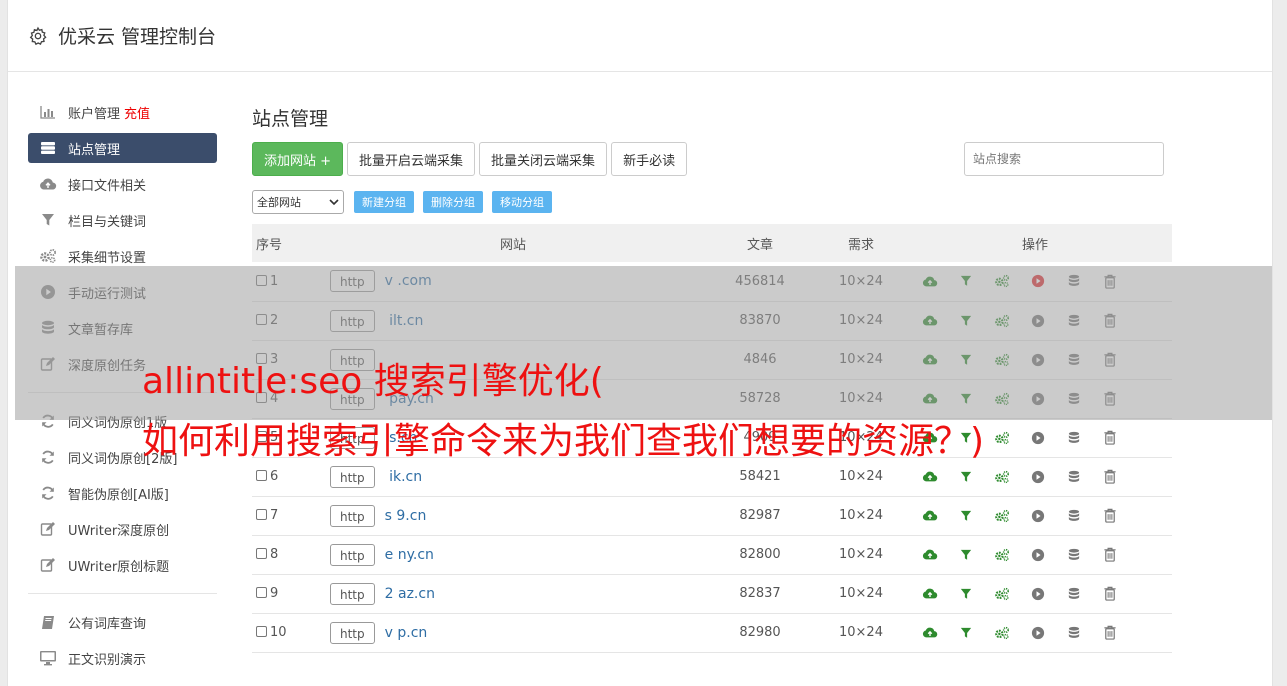  Describe the element at coordinates (410, 594) in the screenshot. I see `site-link: 2 az.cn` at that location.